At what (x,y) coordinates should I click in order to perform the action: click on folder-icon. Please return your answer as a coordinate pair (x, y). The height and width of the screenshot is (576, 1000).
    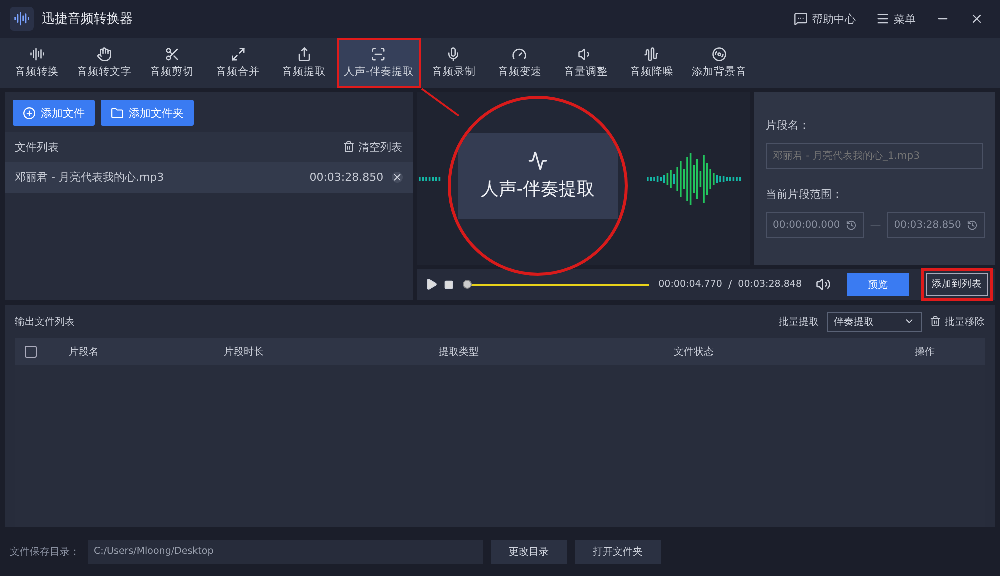
    Looking at the image, I should click on (117, 113).